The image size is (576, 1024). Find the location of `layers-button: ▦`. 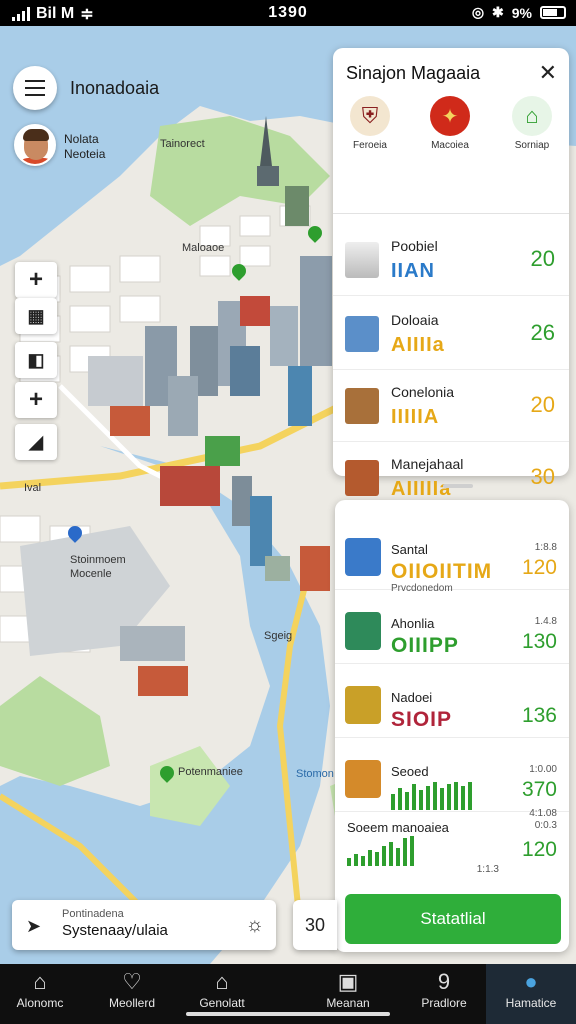

layers-button: ▦ is located at coordinates (36, 316).